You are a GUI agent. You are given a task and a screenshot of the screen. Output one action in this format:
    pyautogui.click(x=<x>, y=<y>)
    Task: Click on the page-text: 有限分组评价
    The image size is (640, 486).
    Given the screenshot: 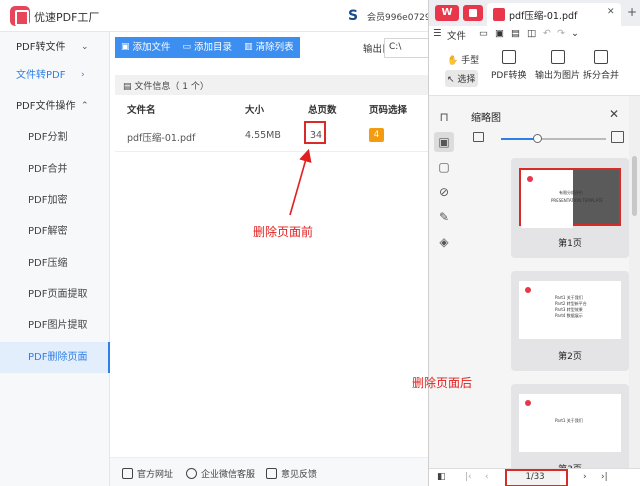 What is the action you would take?
    pyautogui.click(x=571, y=192)
    